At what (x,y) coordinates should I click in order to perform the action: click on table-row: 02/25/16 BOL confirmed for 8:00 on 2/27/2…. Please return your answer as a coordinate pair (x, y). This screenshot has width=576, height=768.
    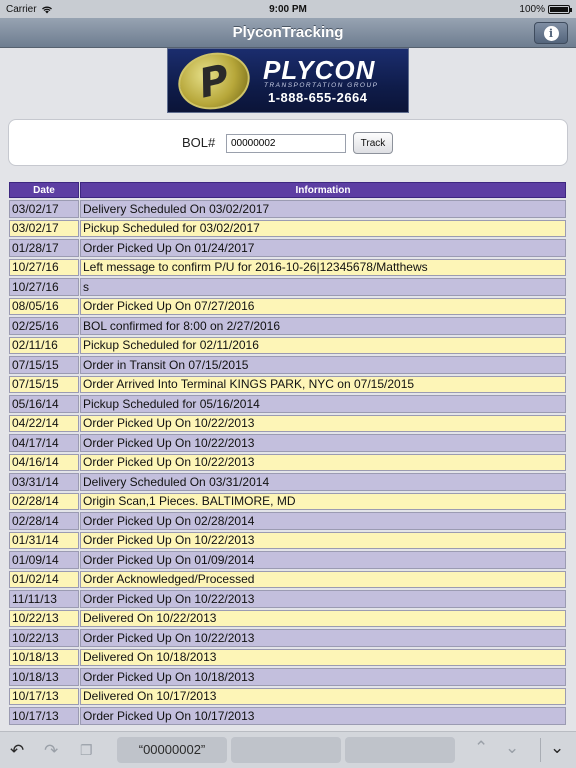
    Looking at the image, I should click on (287, 326).